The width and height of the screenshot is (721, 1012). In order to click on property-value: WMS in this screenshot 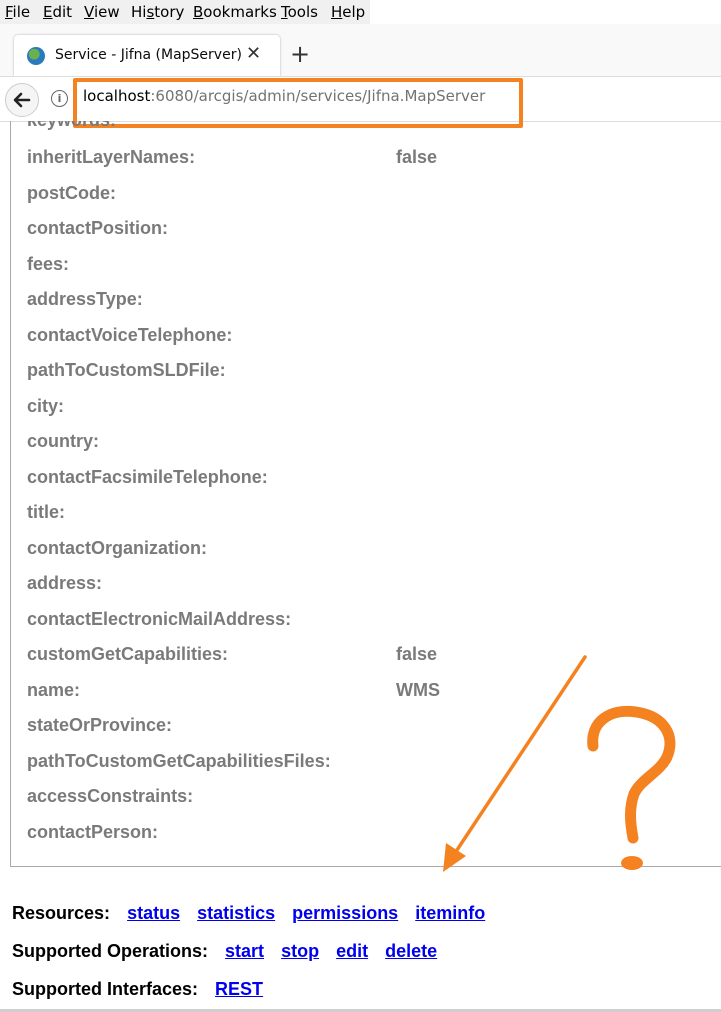, I will do `click(418, 690)`.